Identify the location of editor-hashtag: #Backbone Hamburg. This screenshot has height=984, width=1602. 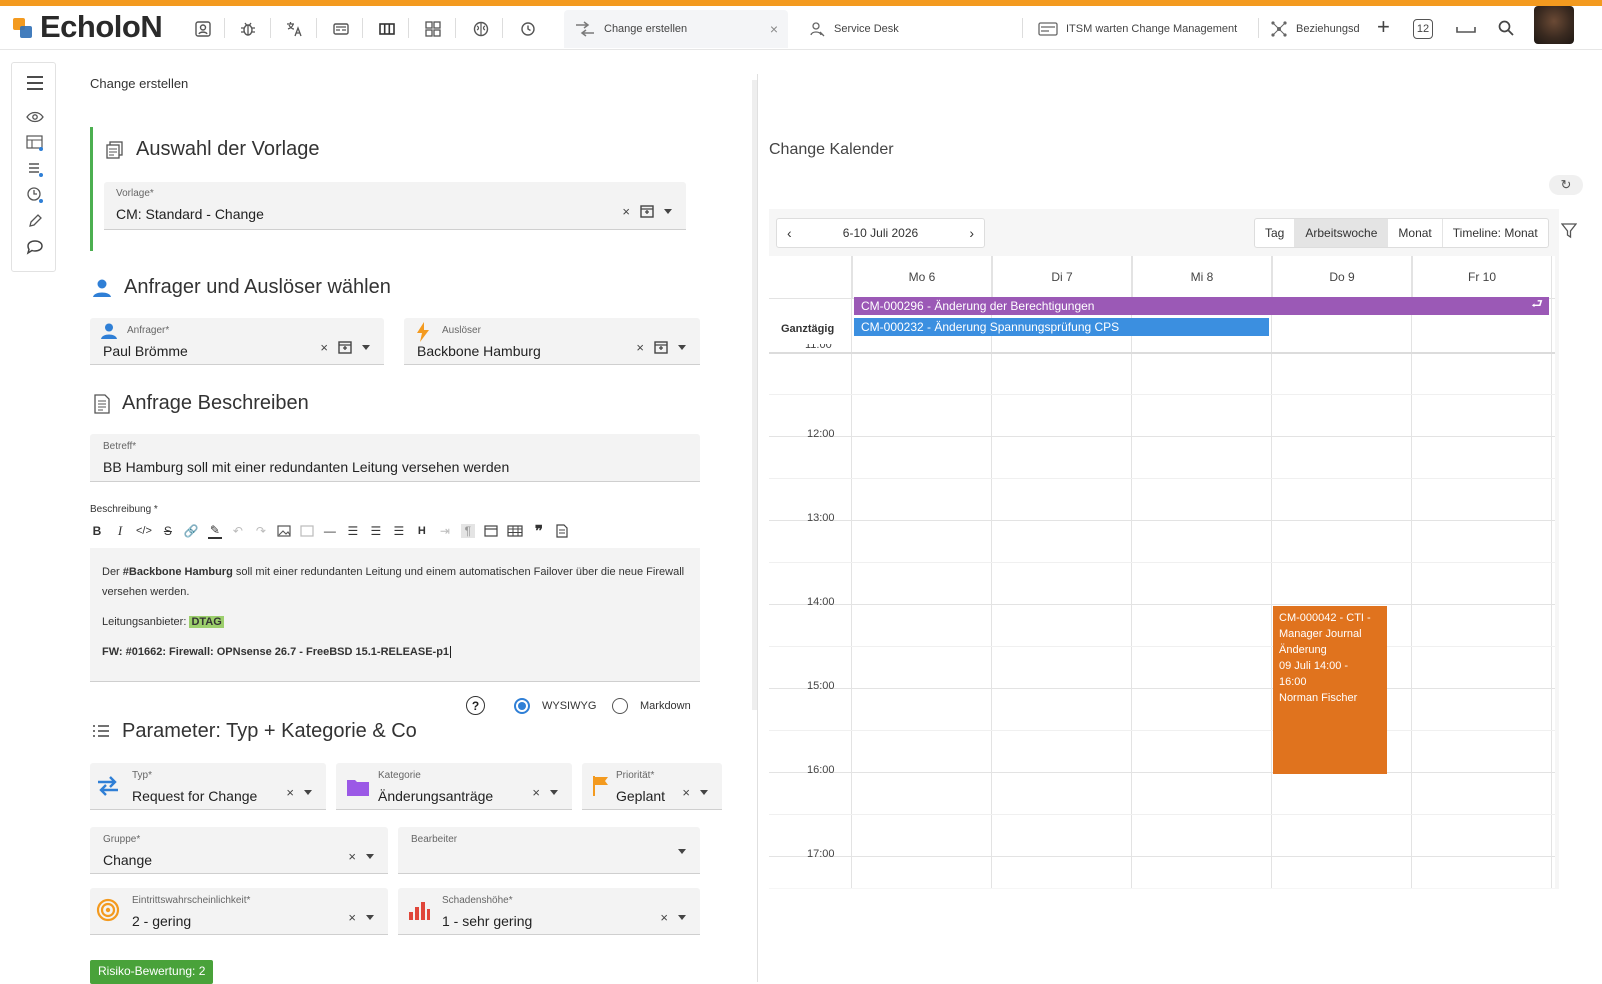
(178, 572).